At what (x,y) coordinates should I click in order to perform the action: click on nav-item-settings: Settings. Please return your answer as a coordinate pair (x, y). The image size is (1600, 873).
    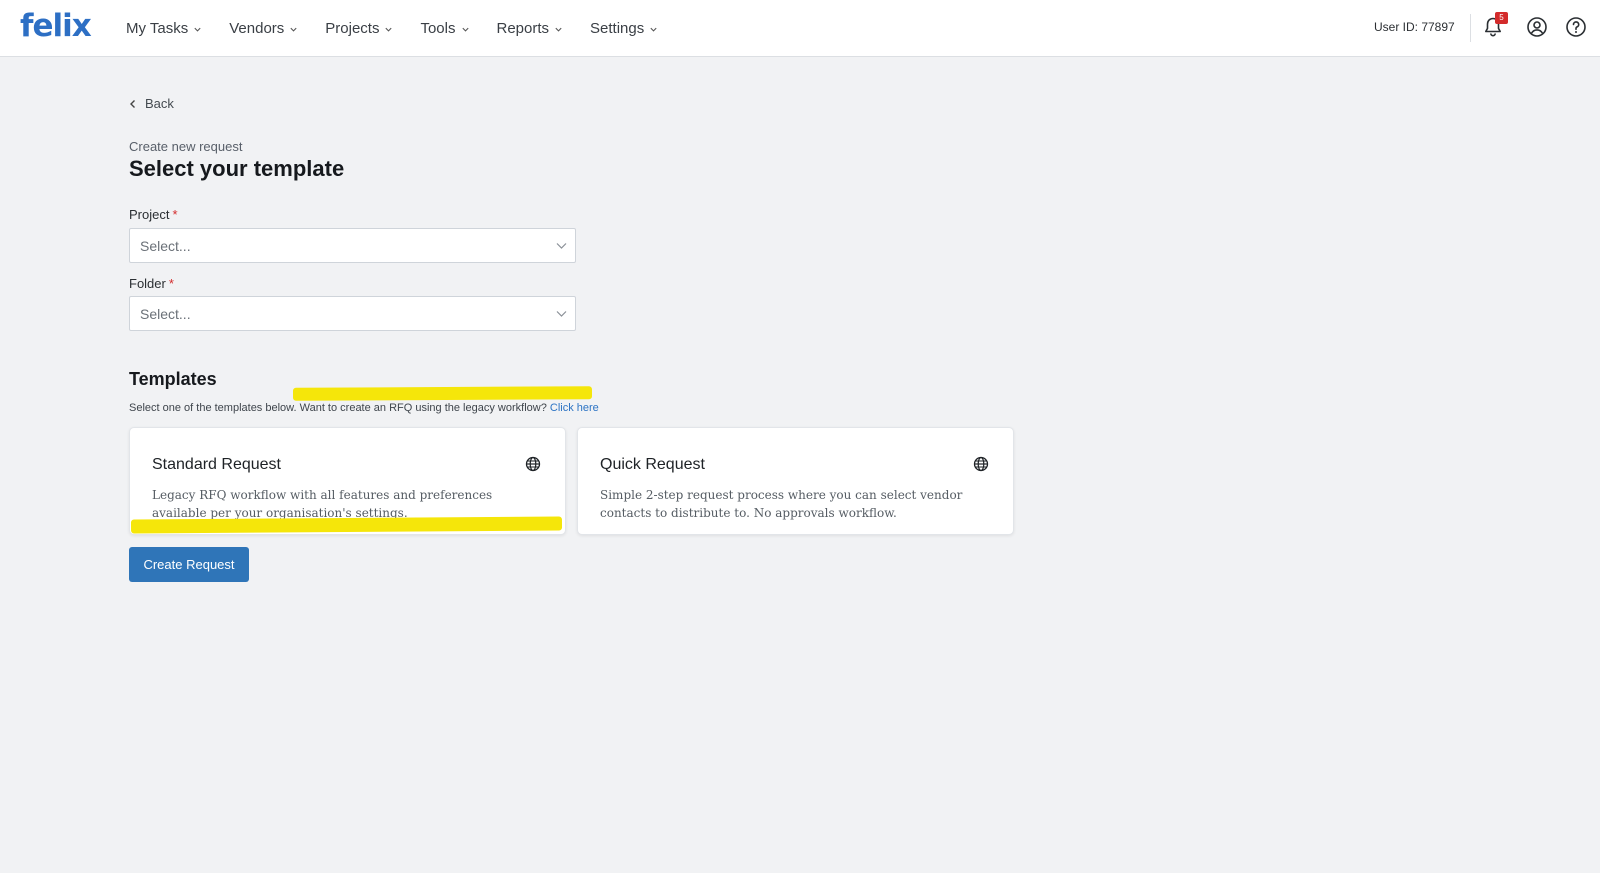
    Looking at the image, I should click on (624, 28).